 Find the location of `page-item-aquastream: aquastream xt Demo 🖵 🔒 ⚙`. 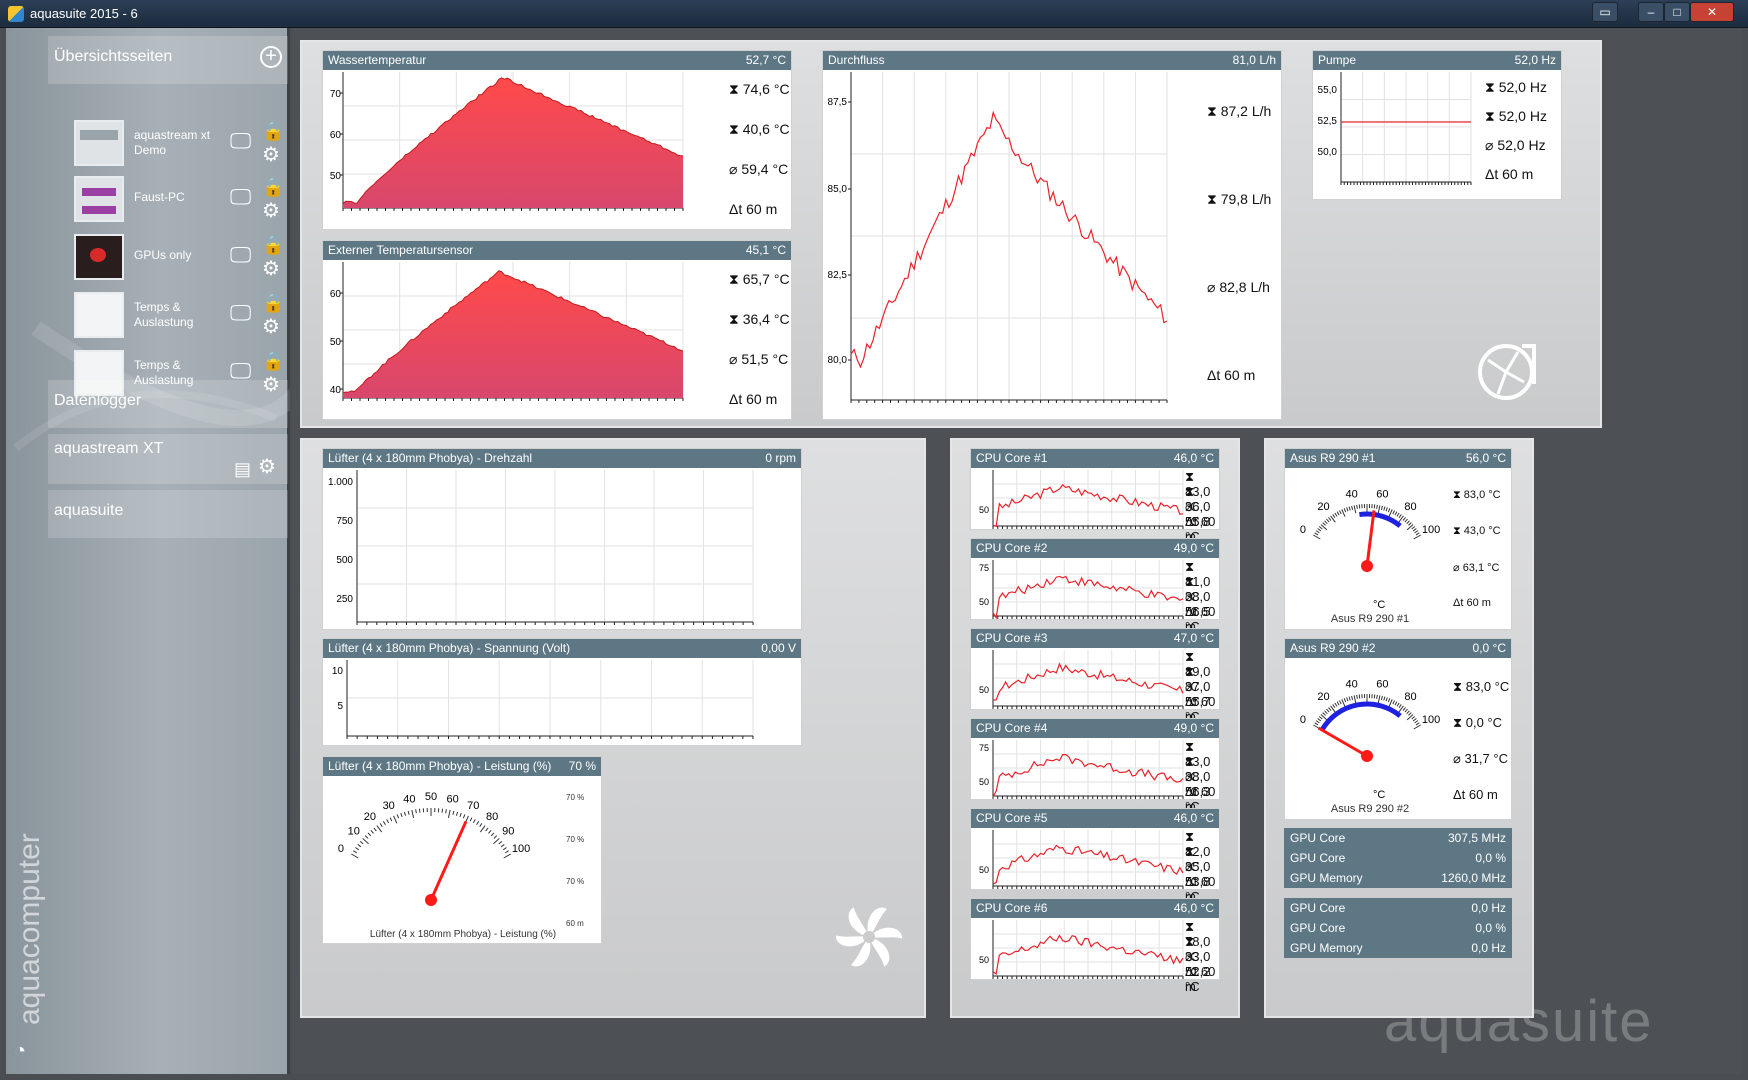

page-item-aquastream: aquastream xt Demo 🖵 🔒 ⚙ is located at coordinates (180, 143).